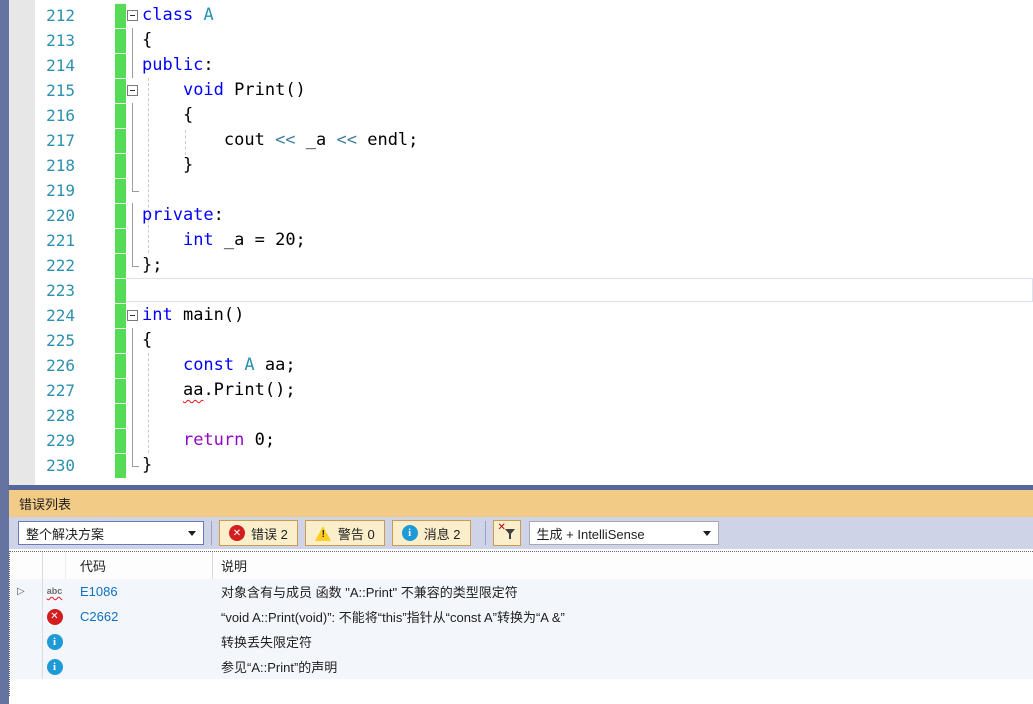  Describe the element at coordinates (516, 315) in the screenshot. I see `code-line: 224 int main()` at that location.